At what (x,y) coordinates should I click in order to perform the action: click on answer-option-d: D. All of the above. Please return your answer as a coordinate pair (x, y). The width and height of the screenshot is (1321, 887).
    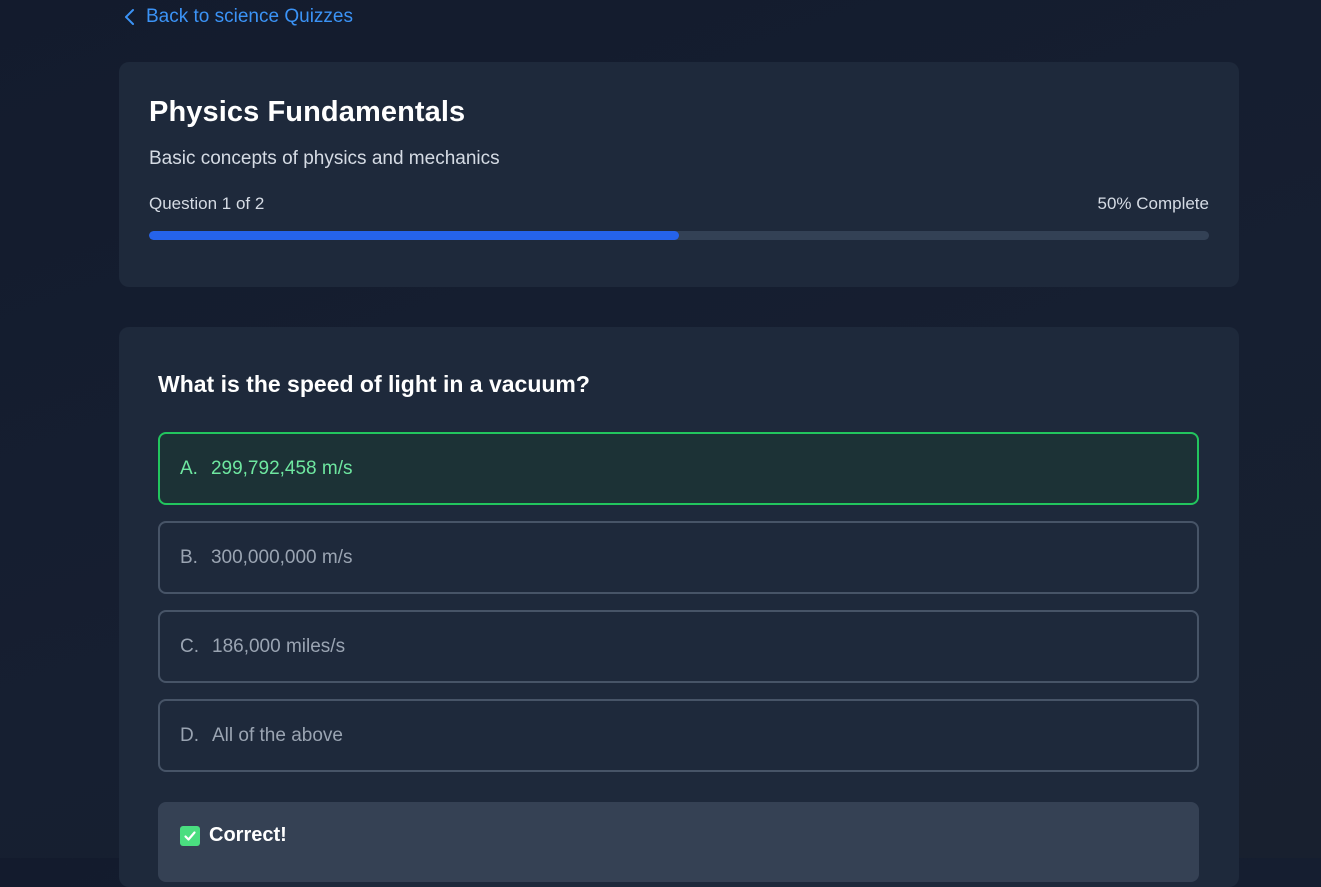
    Looking at the image, I should click on (678, 735).